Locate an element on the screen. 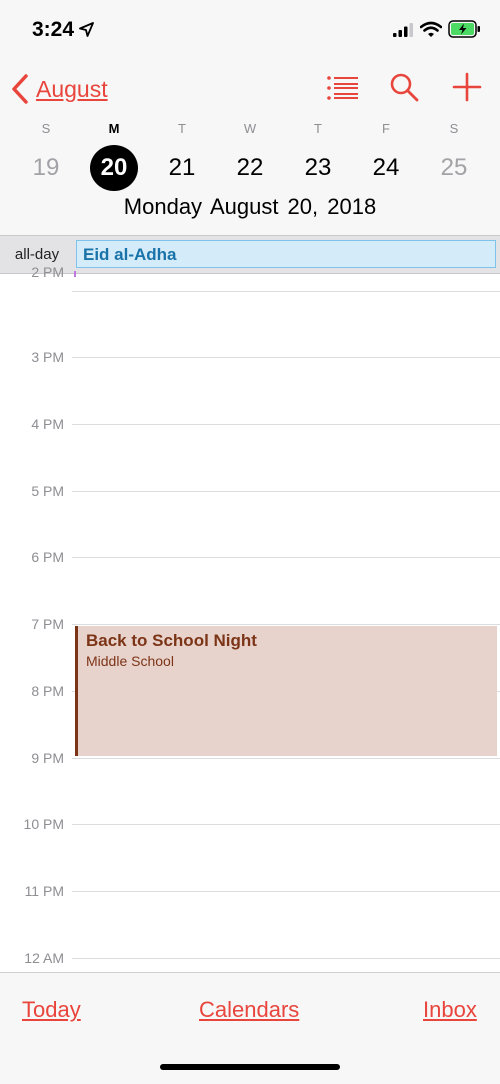  selected-date-title: Monday August 20, 2018 is located at coordinates (250, 206).